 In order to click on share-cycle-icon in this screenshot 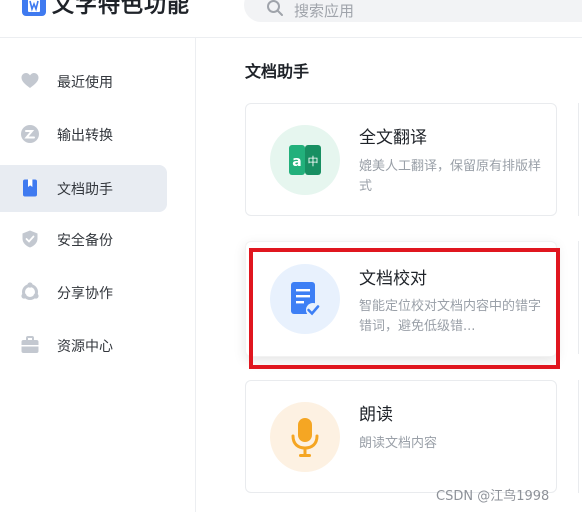, I will do `click(30, 291)`.